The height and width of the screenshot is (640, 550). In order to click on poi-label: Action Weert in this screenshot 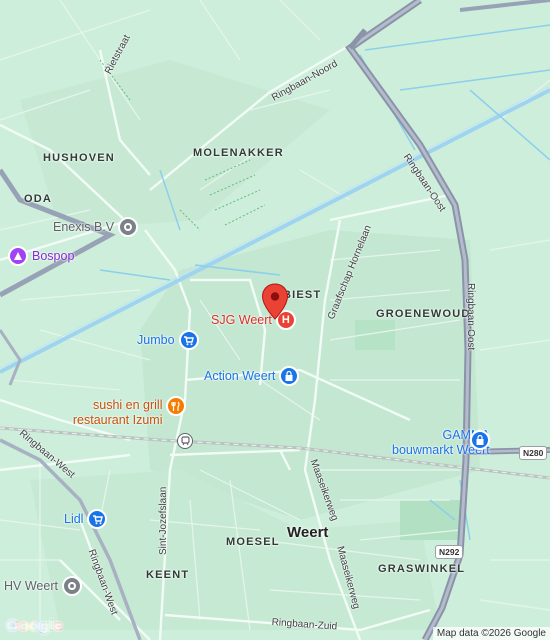, I will do `click(240, 376)`.